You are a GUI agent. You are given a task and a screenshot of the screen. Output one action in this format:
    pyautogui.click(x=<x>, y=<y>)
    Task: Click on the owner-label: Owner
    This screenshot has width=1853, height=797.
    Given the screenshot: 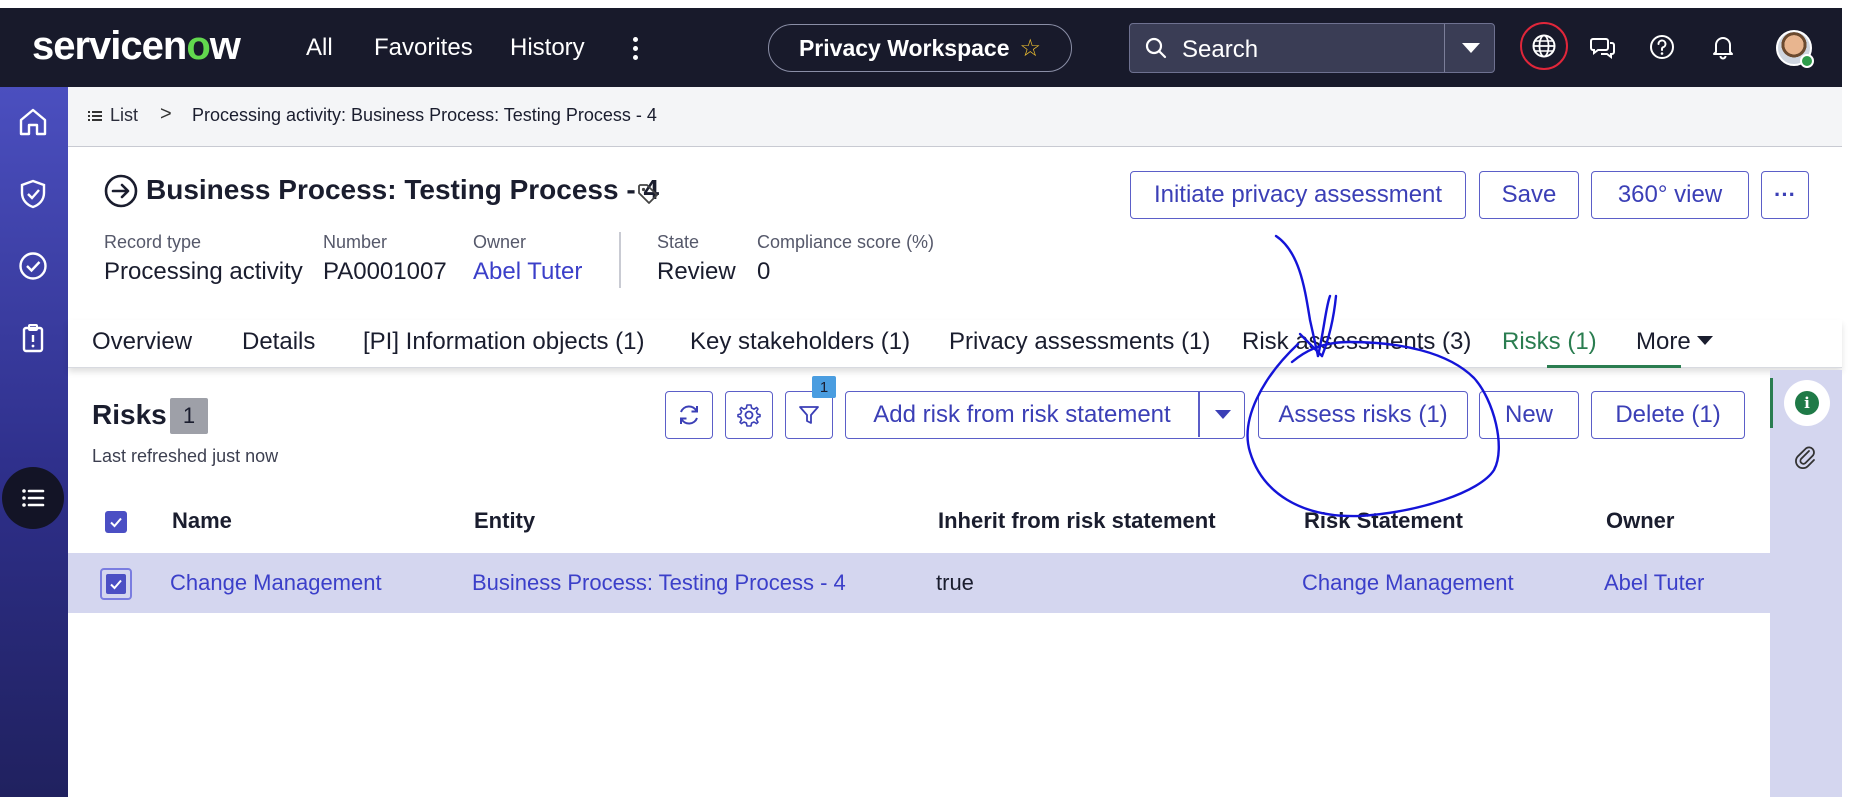 What is the action you would take?
    pyautogui.click(x=500, y=242)
    